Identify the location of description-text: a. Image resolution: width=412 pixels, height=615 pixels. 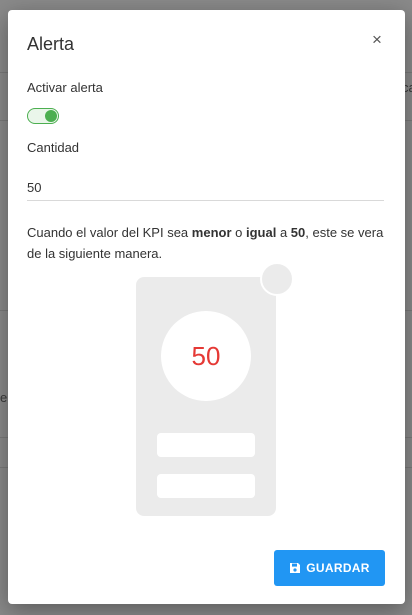
(283, 232).